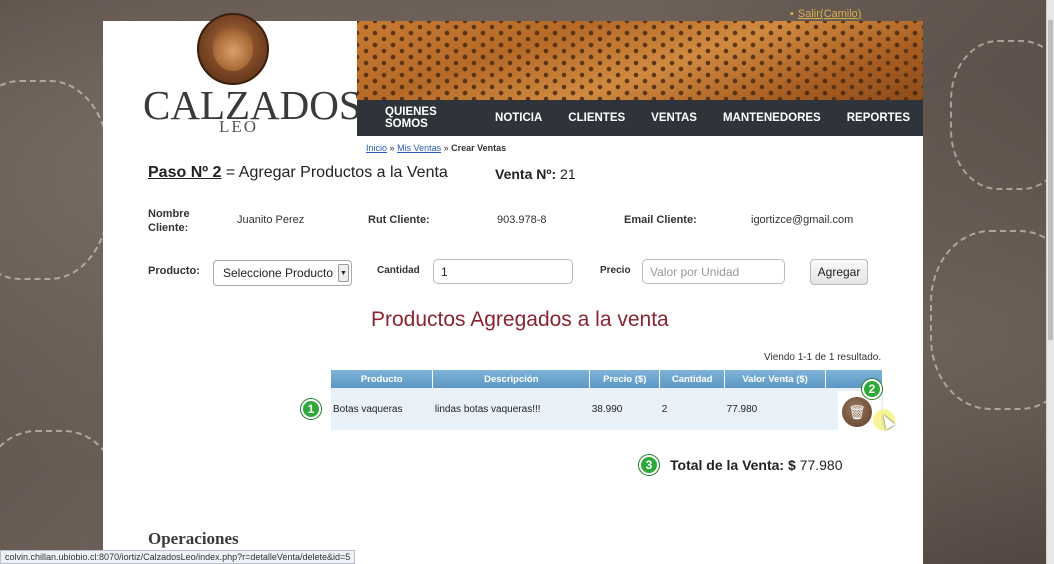 The height and width of the screenshot is (564, 1054). I want to click on sale-total: Total de la Venta: $ 77.980, so click(756, 465).